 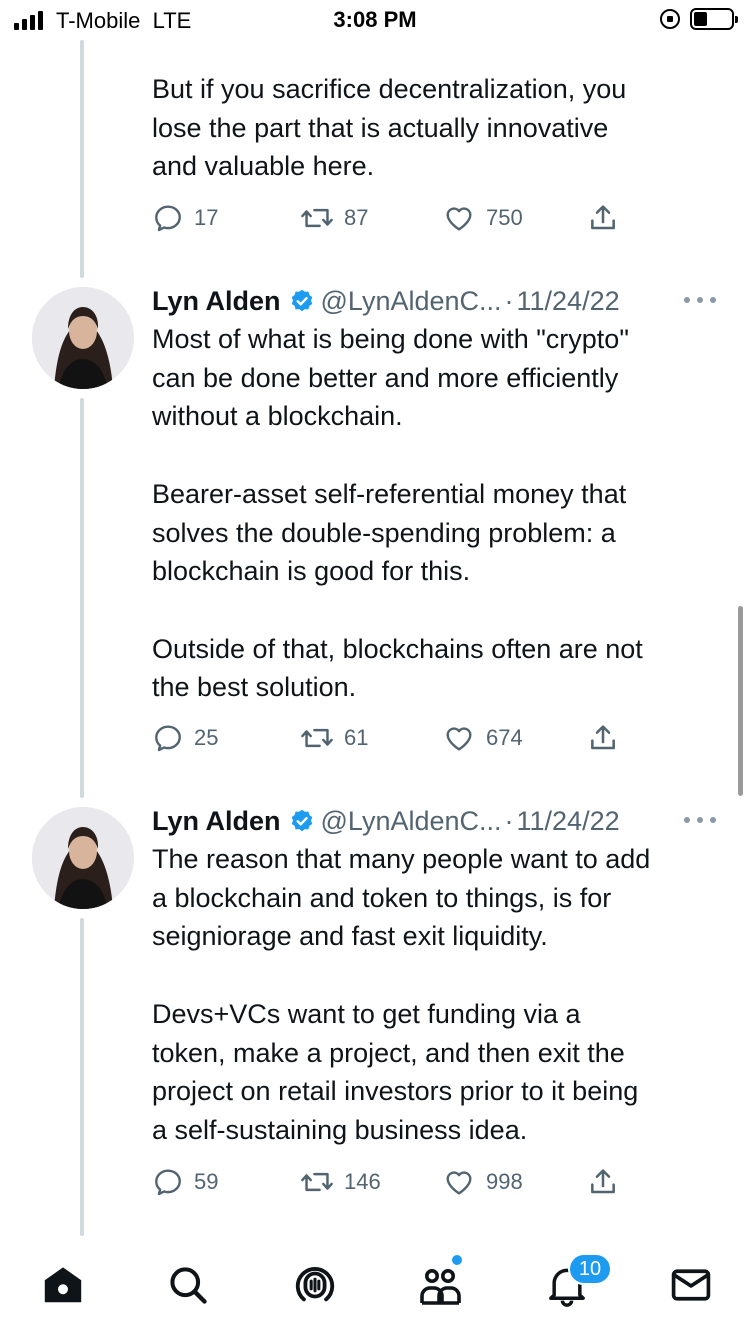 I want to click on search-icon, so click(x=188, y=1285).